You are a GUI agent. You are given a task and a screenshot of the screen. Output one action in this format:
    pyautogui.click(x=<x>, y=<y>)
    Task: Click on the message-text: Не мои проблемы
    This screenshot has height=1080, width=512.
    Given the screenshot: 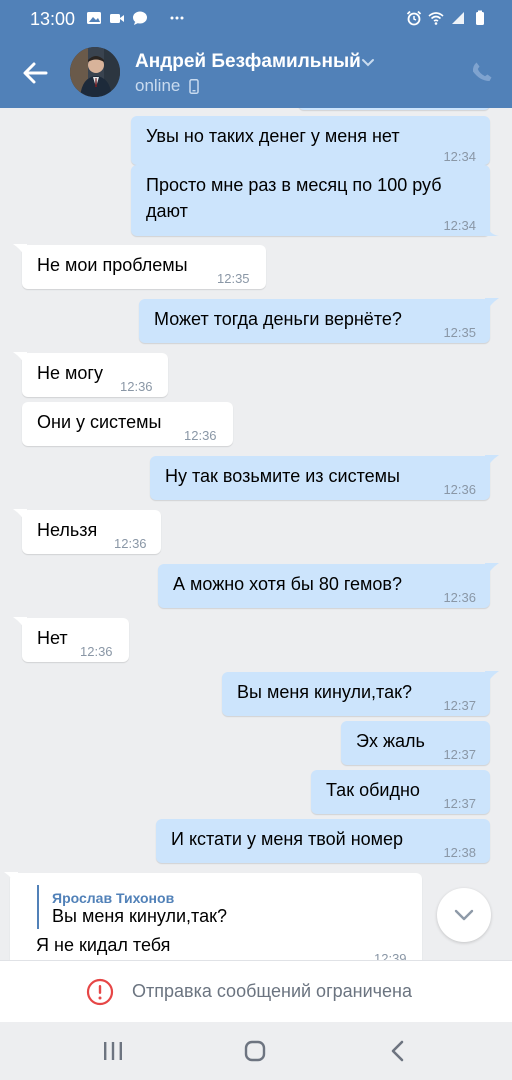 What is the action you would take?
    pyautogui.click(x=112, y=265)
    